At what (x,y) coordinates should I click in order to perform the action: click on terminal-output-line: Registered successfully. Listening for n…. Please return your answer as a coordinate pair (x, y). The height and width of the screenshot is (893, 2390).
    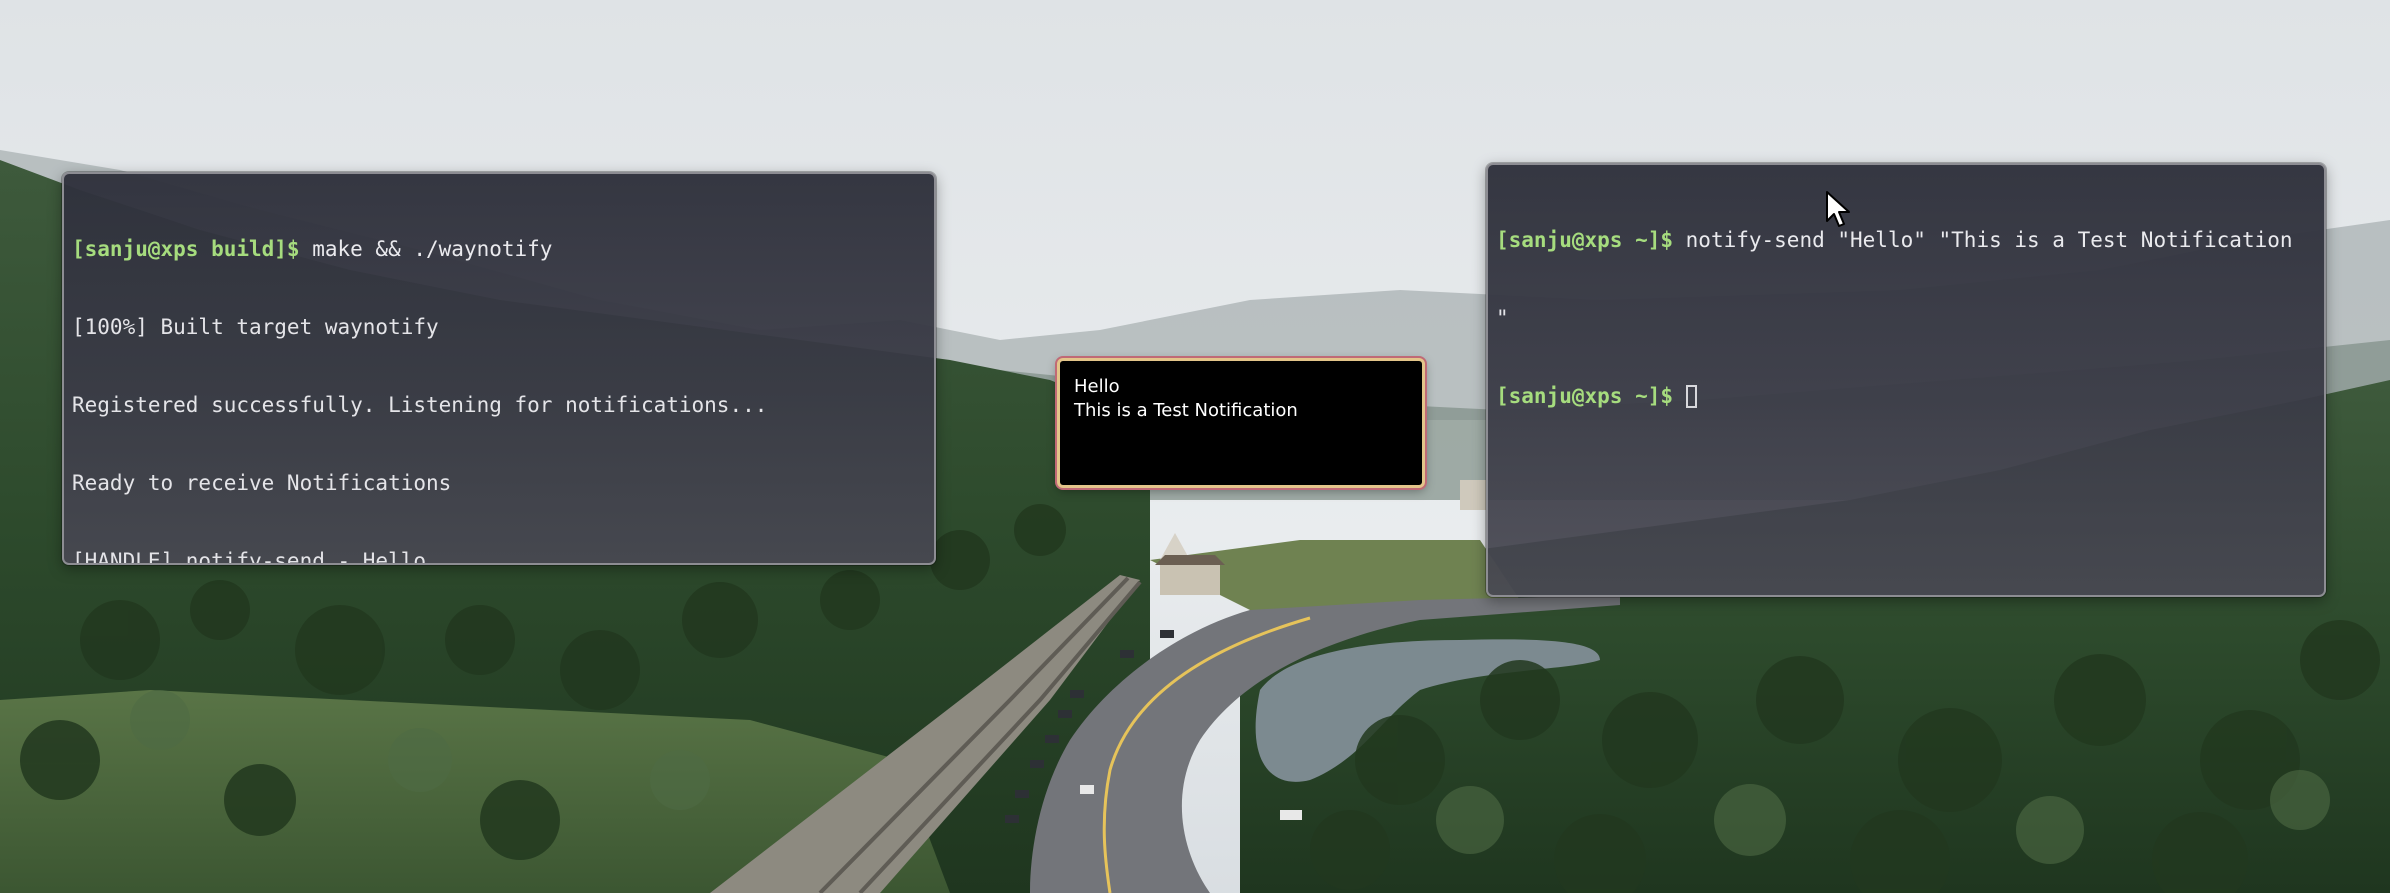
    Looking at the image, I should click on (420, 405).